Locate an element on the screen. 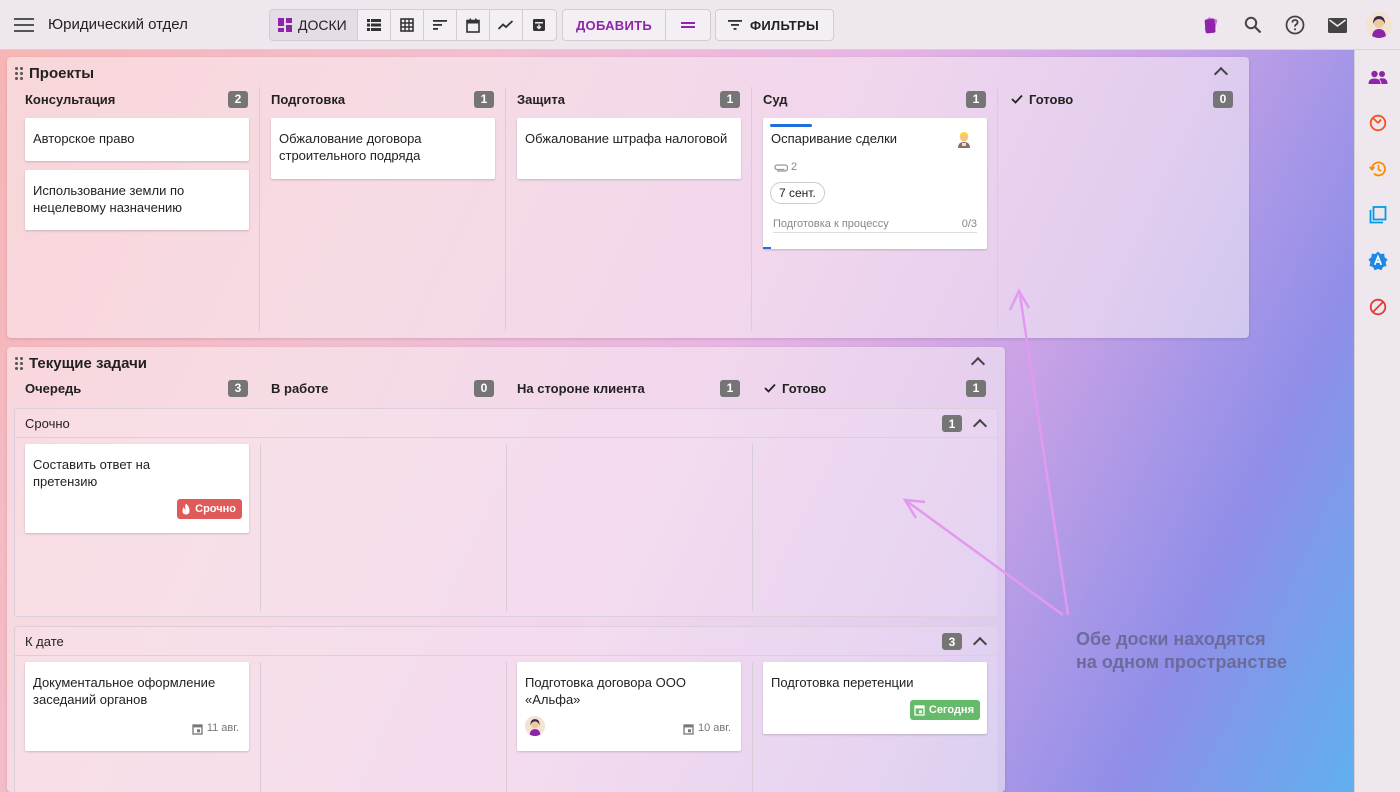  sort-icon is located at coordinates (439, 25).